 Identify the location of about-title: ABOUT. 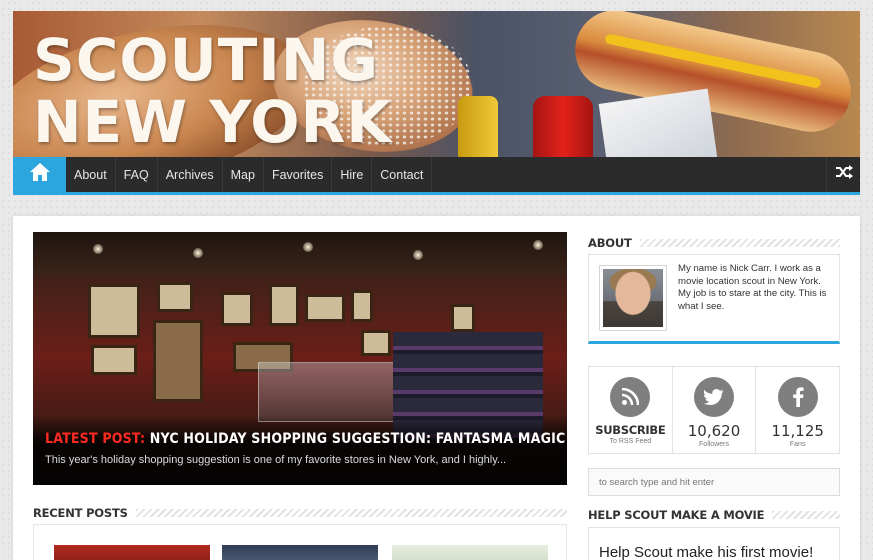
(610, 243).